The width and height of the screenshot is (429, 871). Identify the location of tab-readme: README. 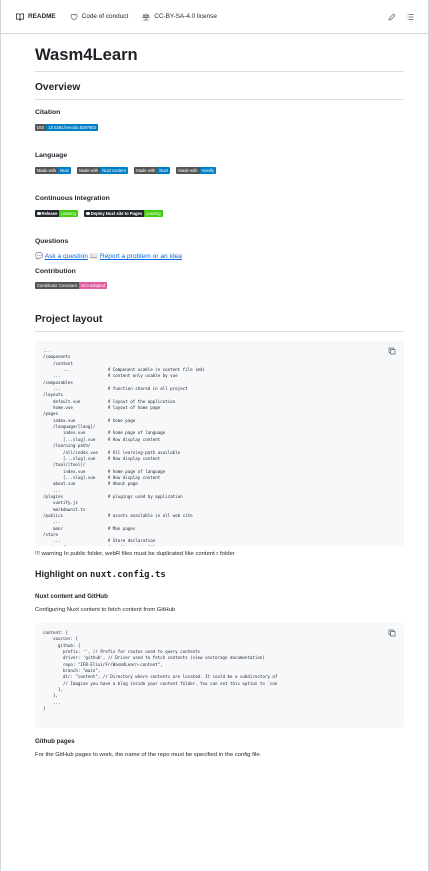
(36, 16).